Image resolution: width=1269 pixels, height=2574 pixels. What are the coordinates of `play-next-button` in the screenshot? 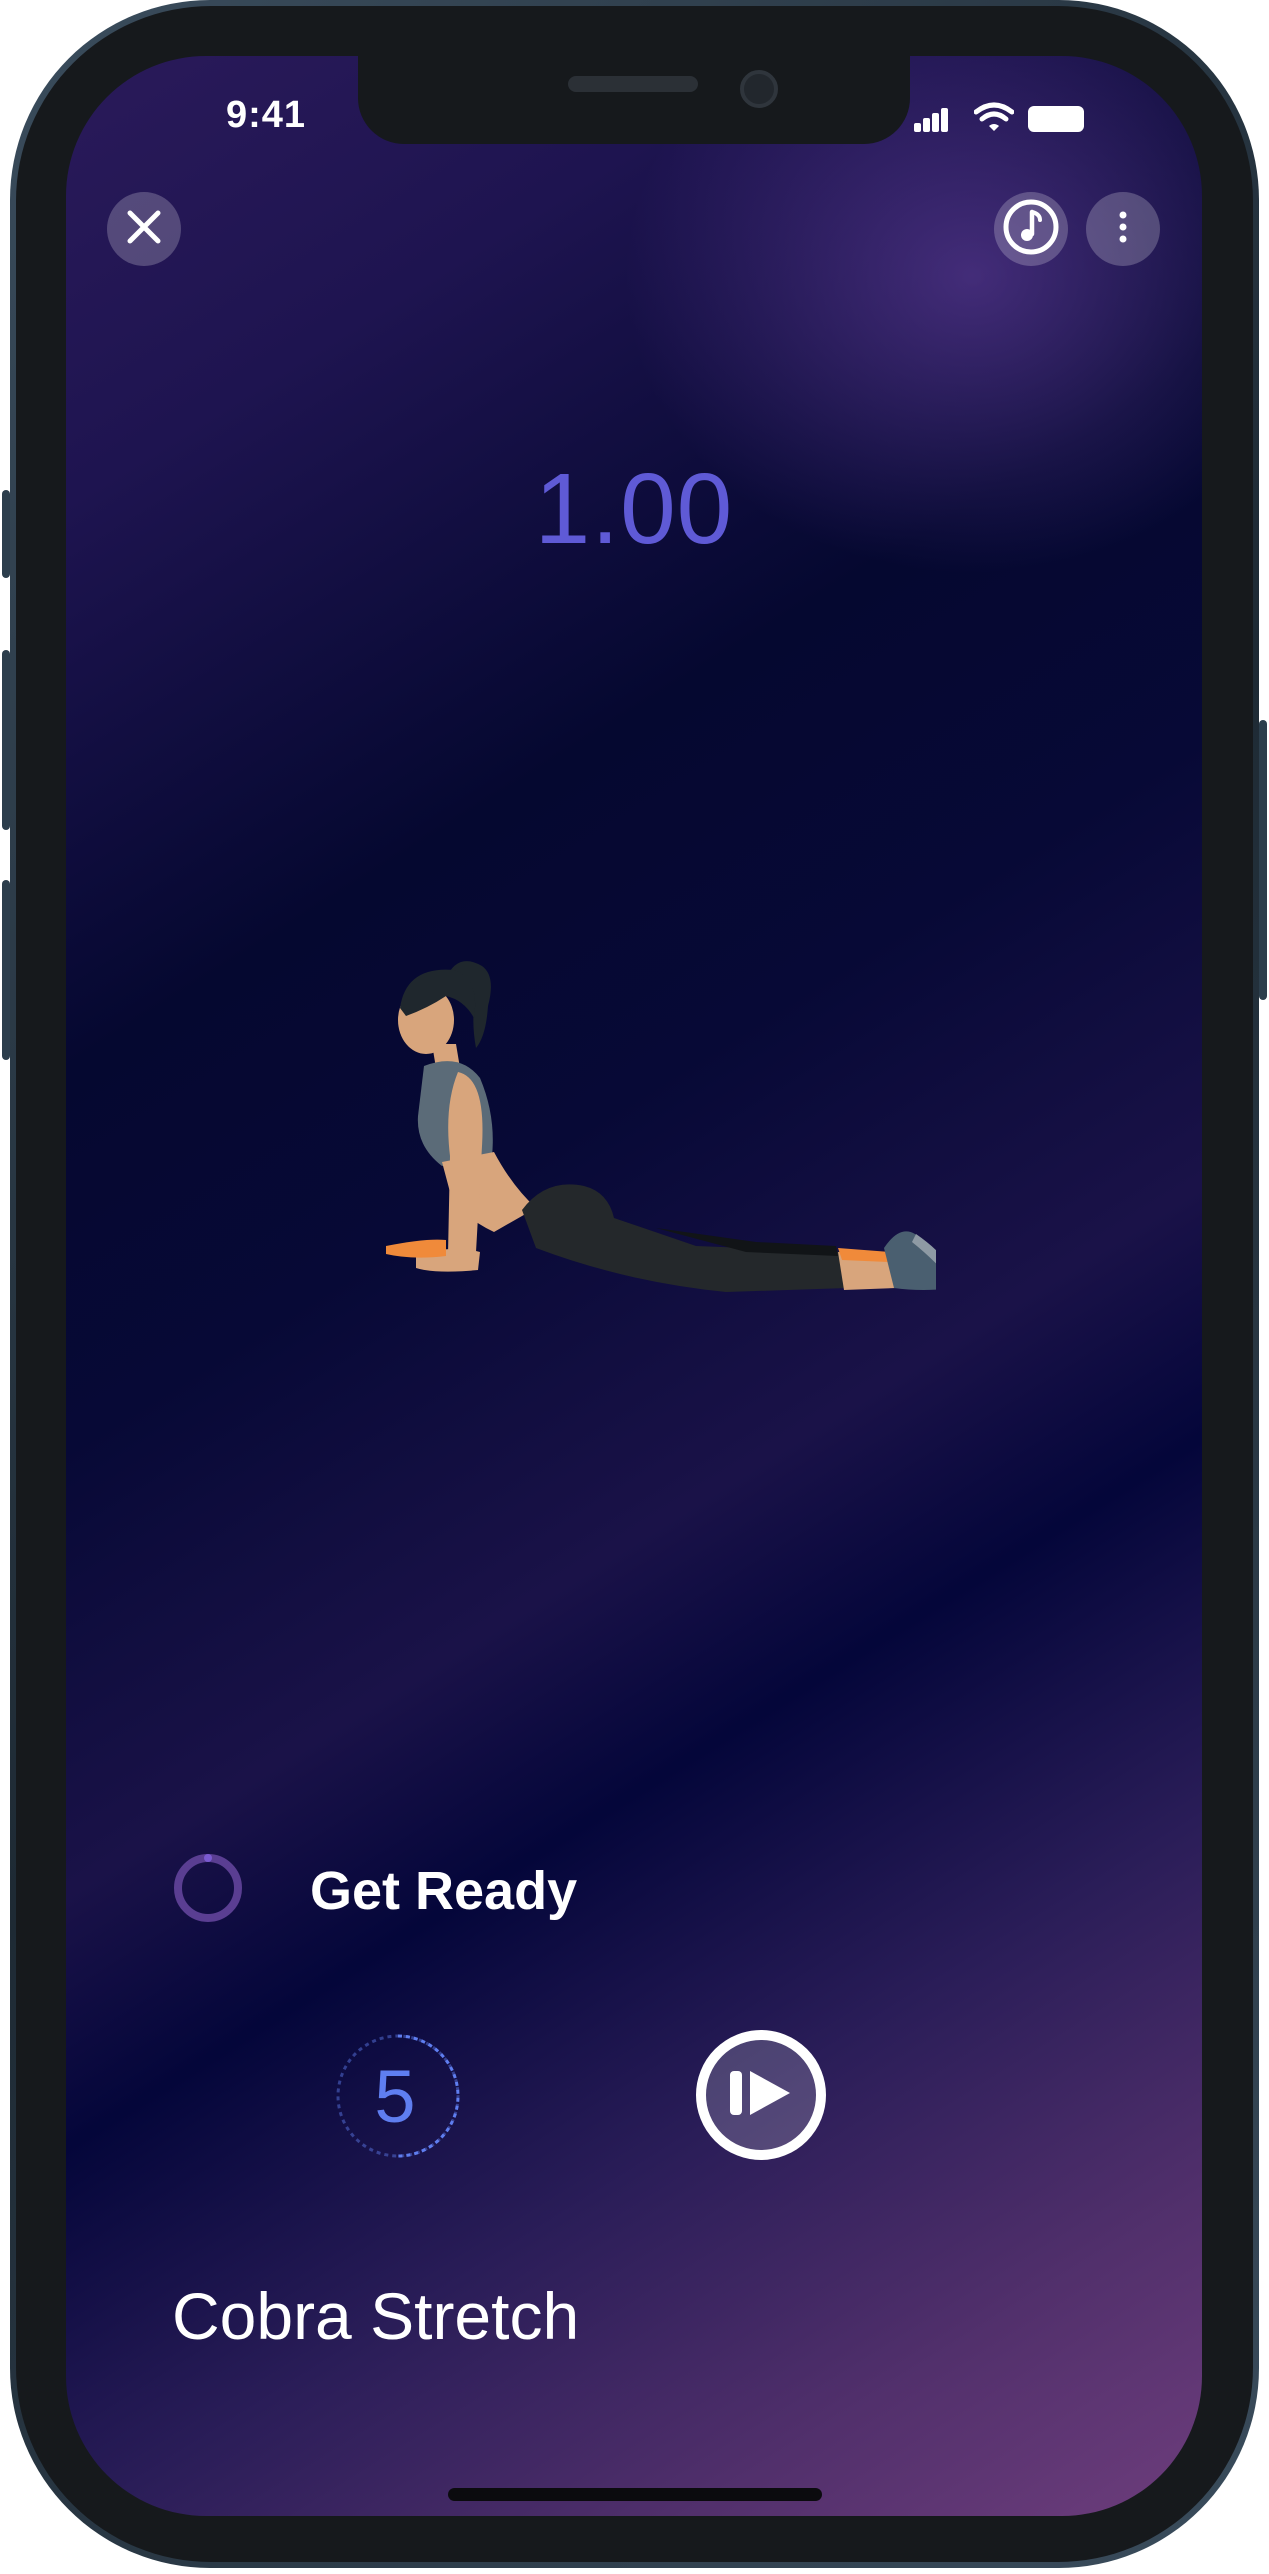 It's located at (761, 2095).